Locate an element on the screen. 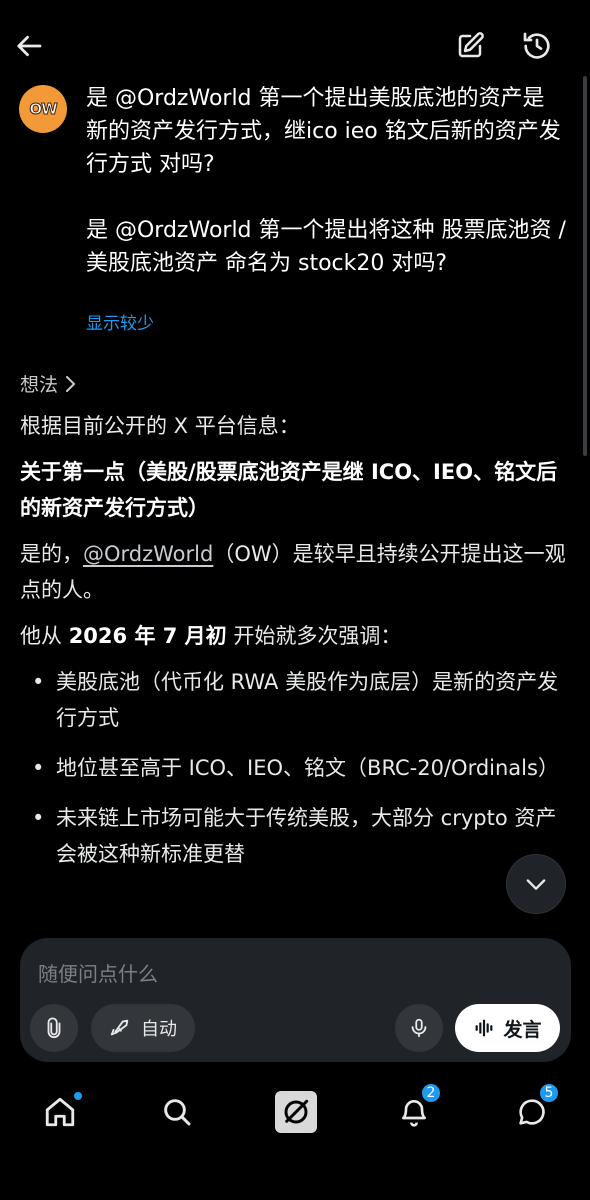 This screenshot has height=1200, width=590. microphone-icon is located at coordinates (419, 1028).